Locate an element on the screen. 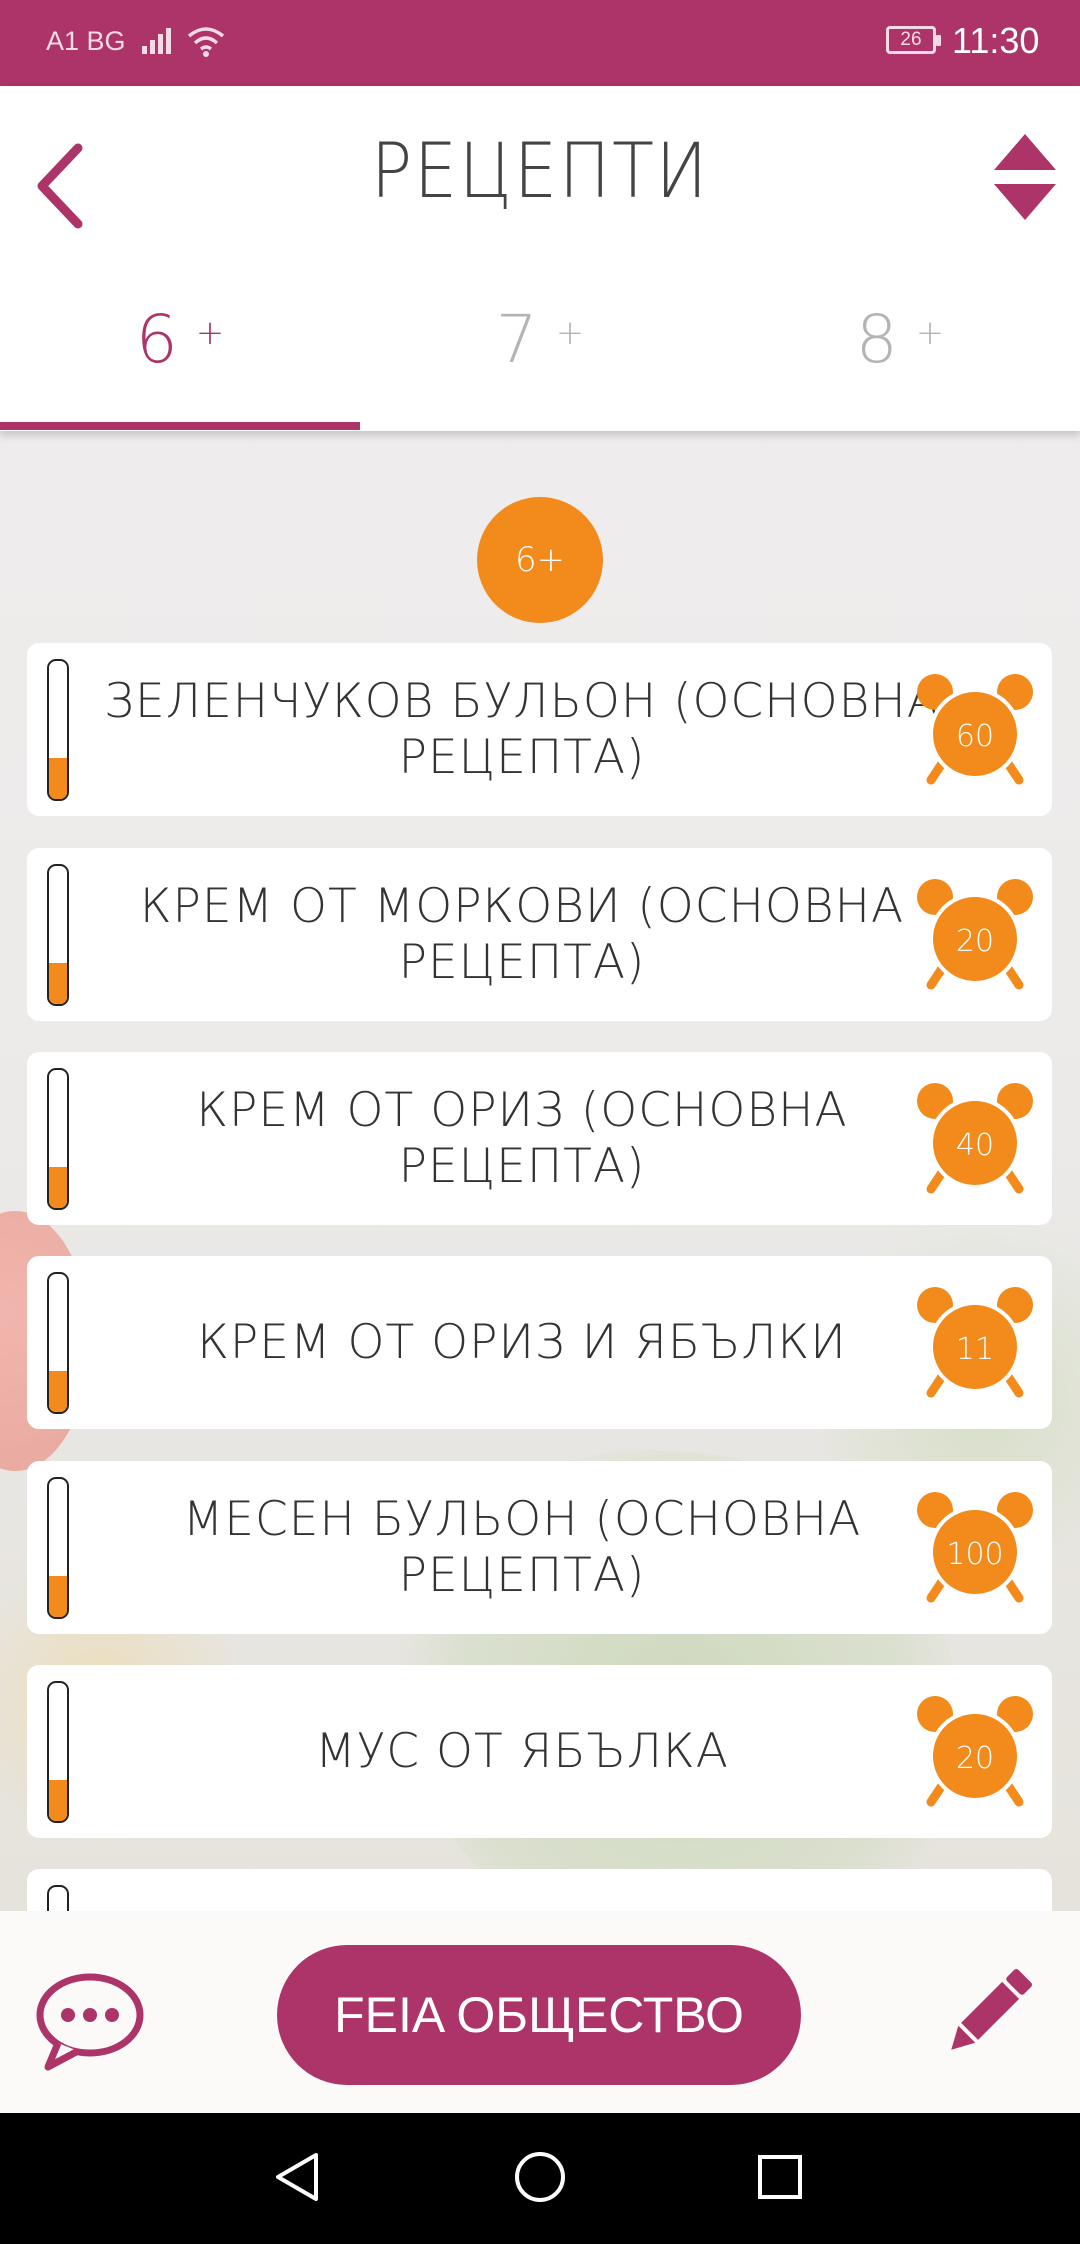 The width and height of the screenshot is (1080, 2244). recipe-title: КРЕМ ОТ ОРИЗ И ЯБЪЛКИ is located at coordinates (522, 1342).